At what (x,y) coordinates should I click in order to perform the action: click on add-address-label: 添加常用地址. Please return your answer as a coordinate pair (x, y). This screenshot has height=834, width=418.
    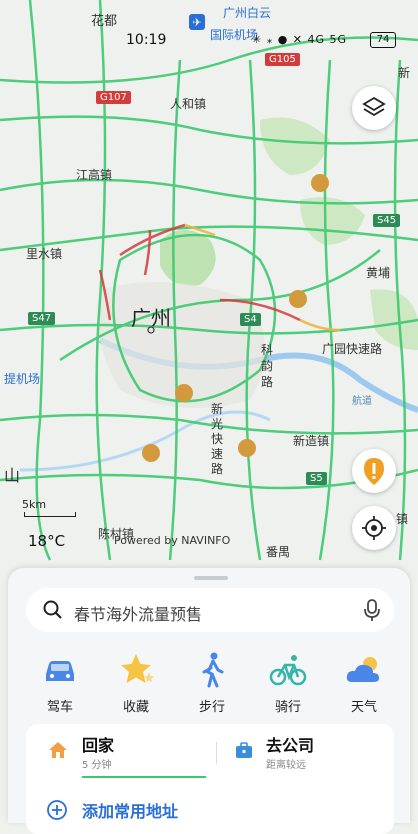
    Looking at the image, I should click on (130, 811).